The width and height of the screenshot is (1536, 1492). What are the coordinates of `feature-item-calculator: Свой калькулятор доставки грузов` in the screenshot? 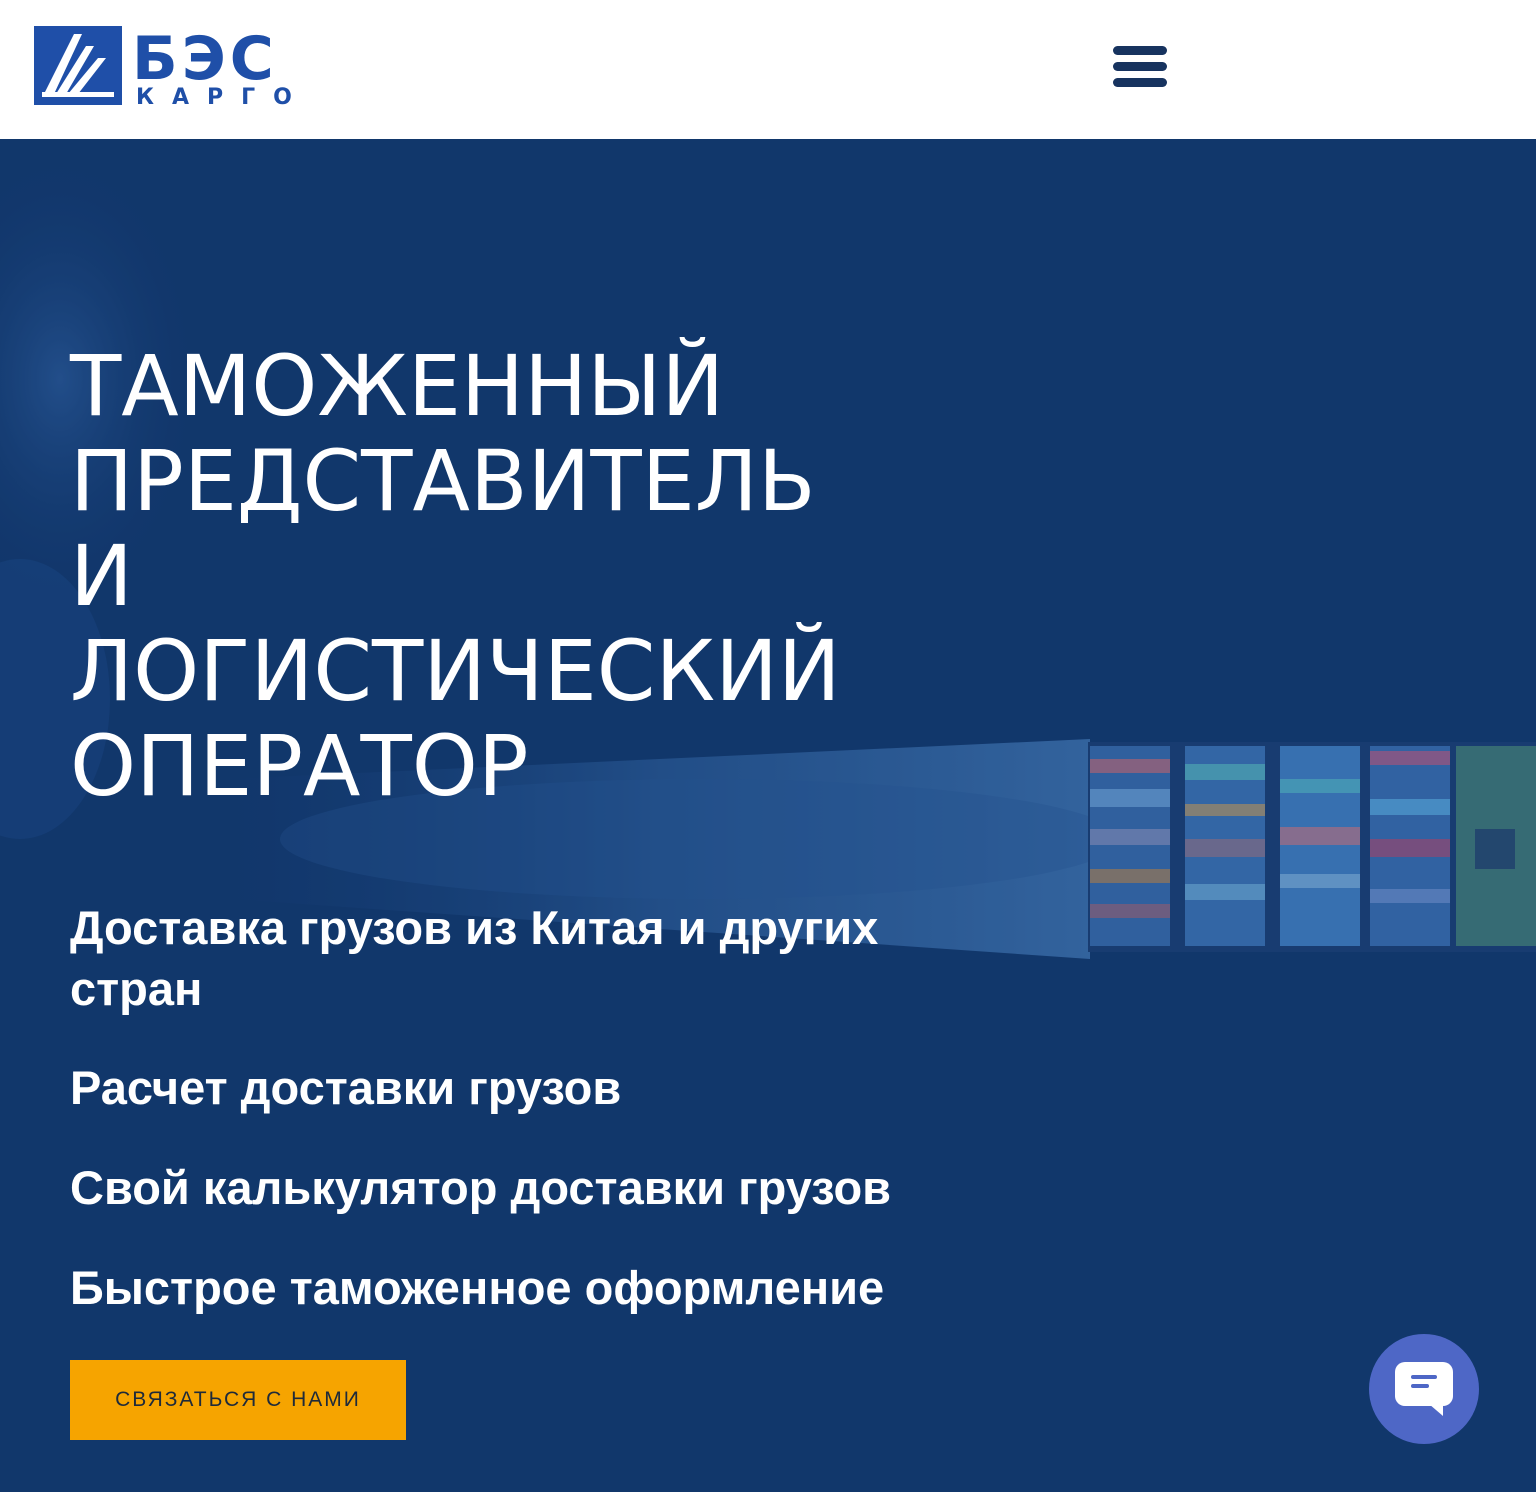 It's located at (481, 1187).